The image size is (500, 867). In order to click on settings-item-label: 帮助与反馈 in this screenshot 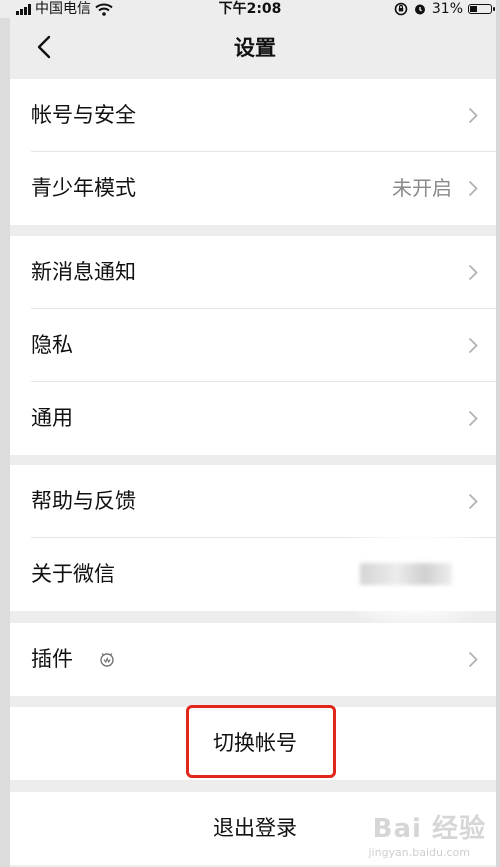, I will do `click(83, 501)`.